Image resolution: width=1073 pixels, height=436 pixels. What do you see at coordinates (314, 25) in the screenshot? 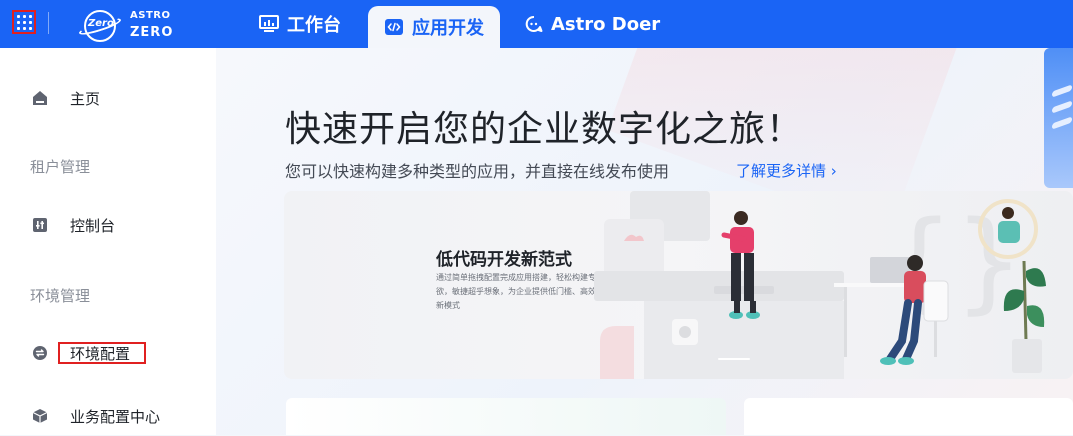
I see `tab-workbench-label: 工作台` at bounding box center [314, 25].